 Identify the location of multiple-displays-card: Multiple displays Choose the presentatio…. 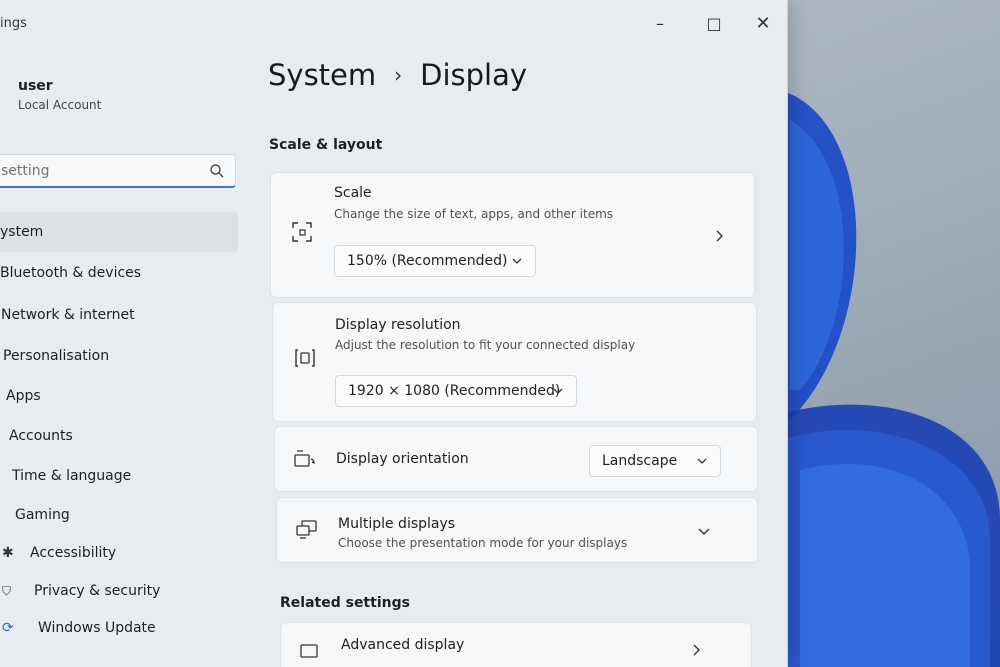
(517, 530).